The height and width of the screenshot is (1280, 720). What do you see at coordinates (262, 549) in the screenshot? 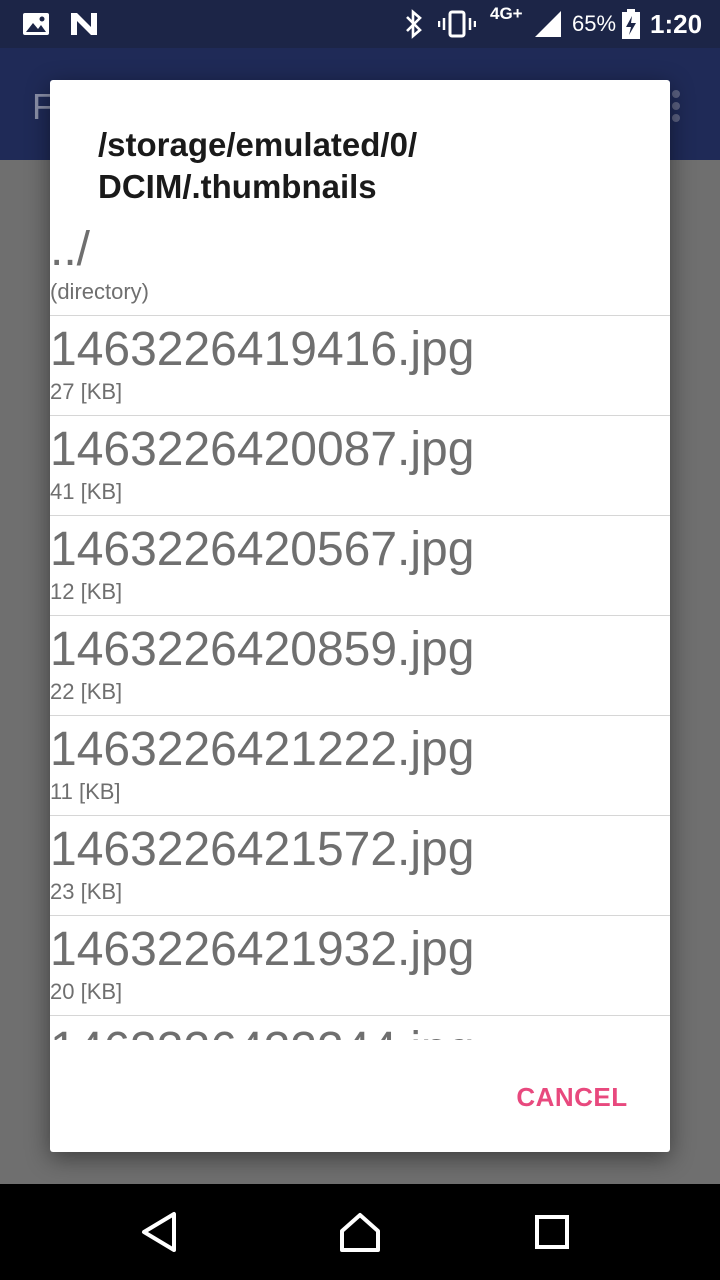
I see `file-name: 1463226420567.jpg` at bounding box center [262, 549].